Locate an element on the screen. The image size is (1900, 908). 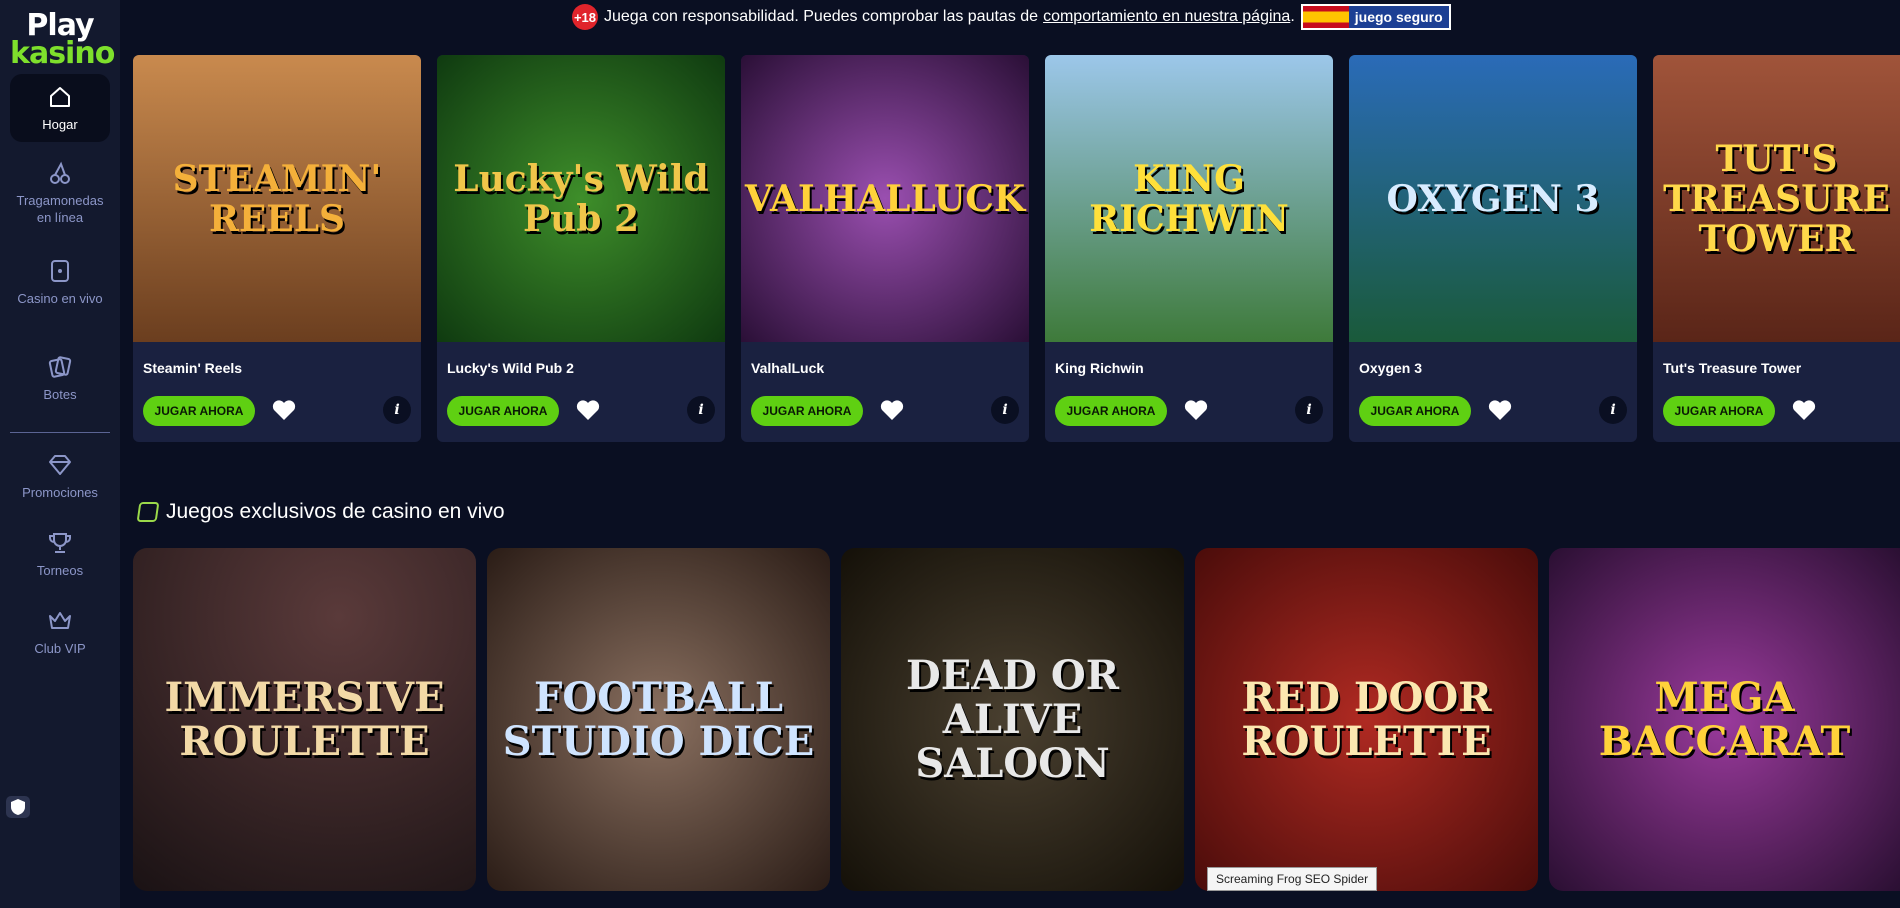
sidebar-item-label: Botes is located at coordinates (60, 394).